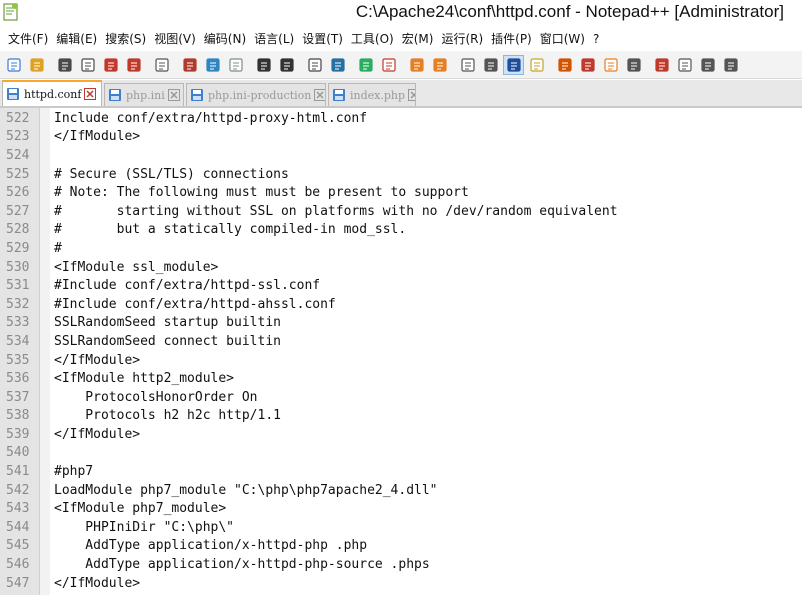 This screenshot has width=802, height=595. I want to click on close-all-button, so click(133, 65).